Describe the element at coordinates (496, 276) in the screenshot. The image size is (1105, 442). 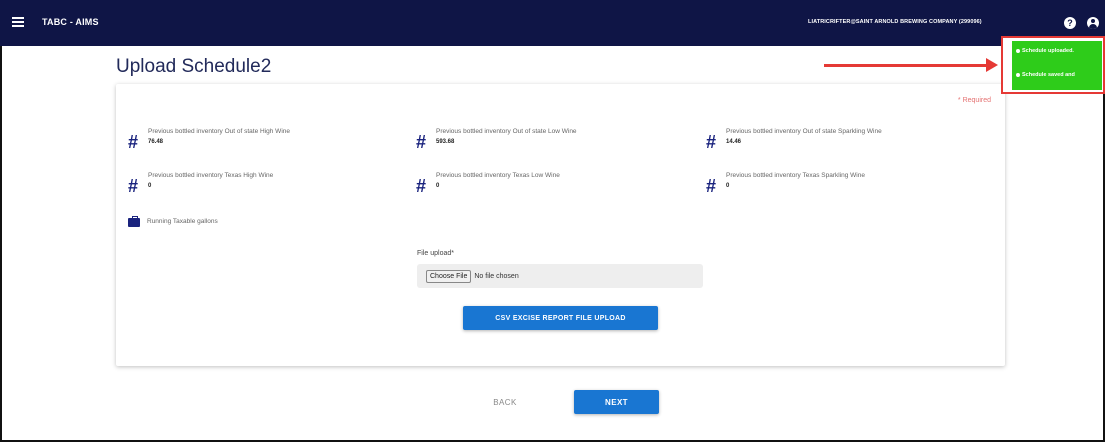
I see `no-file-text: No file chosen` at that location.